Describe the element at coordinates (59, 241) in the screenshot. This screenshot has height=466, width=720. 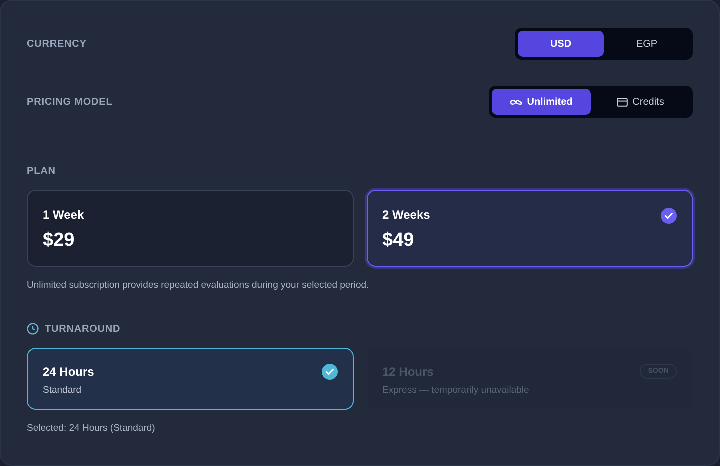
I see `plan-price: $29` at that location.